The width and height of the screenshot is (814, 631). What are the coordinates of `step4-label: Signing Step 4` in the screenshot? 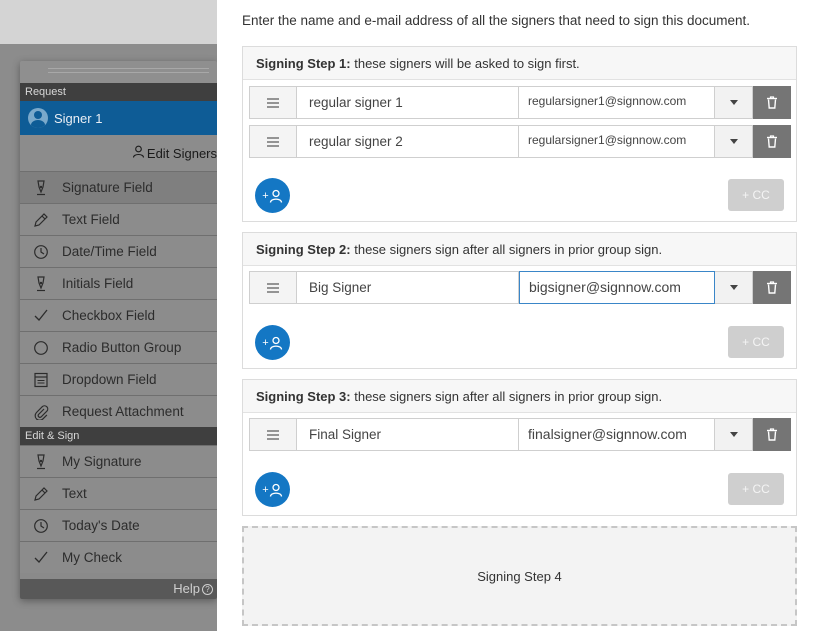 It's located at (519, 576).